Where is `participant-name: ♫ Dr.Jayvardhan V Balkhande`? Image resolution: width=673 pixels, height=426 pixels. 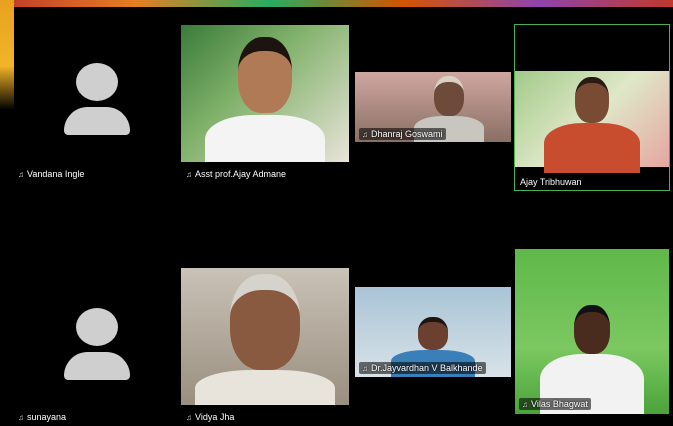 participant-name: ♫ Dr.Jayvardhan V Balkhande is located at coordinates (422, 368).